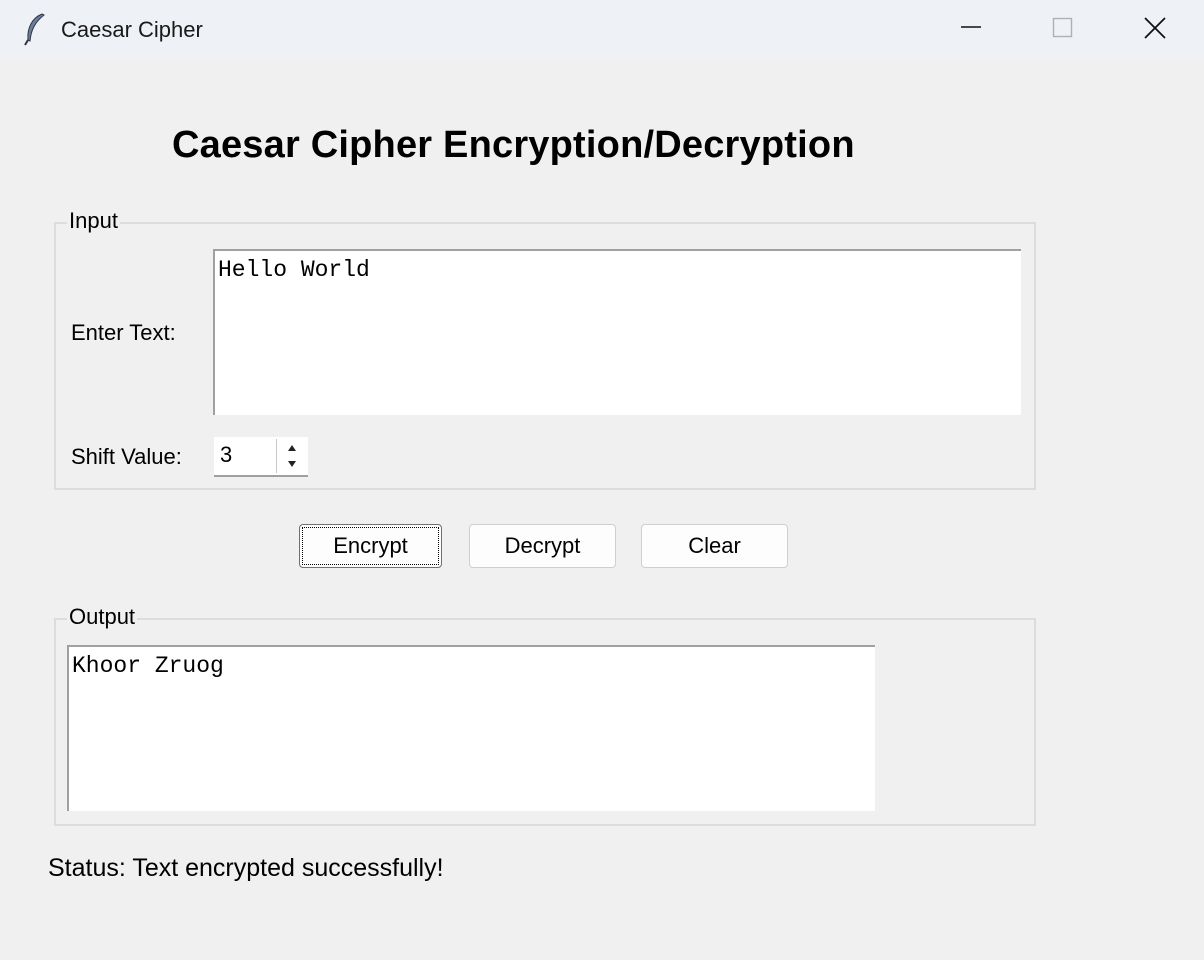 Image resolution: width=1204 pixels, height=960 pixels. What do you see at coordinates (132, 29) in the screenshot?
I see `window-title: Caesar Cipher` at bounding box center [132, 29].